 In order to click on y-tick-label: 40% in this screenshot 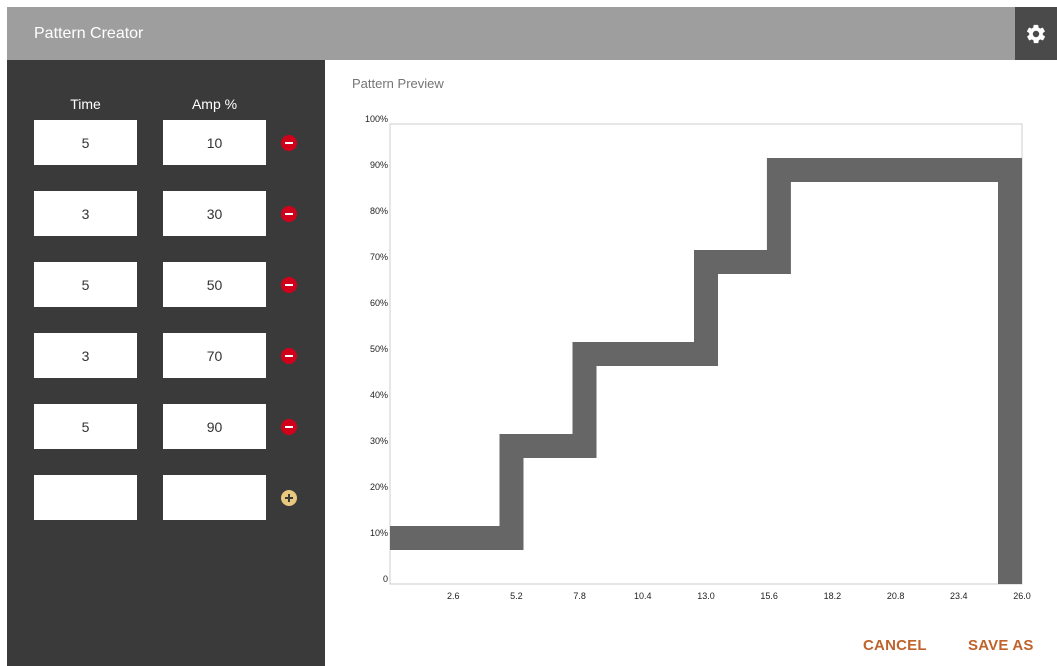, I will do `click(379, 395)`.